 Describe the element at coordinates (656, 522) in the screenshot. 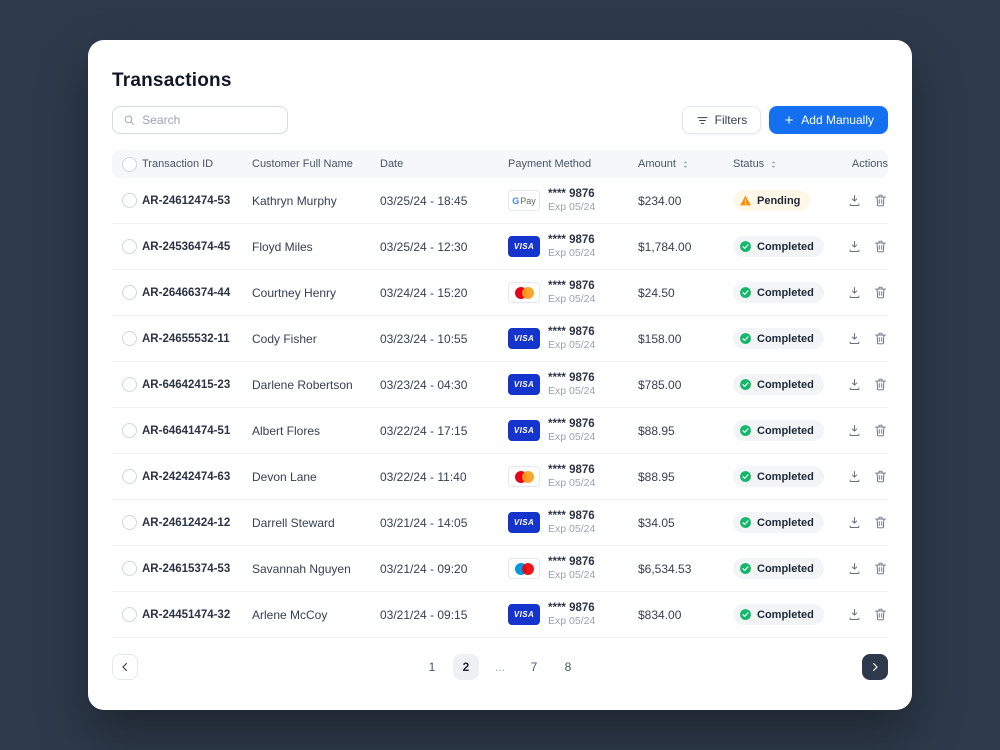

I see `amount: $34.05` at that location.